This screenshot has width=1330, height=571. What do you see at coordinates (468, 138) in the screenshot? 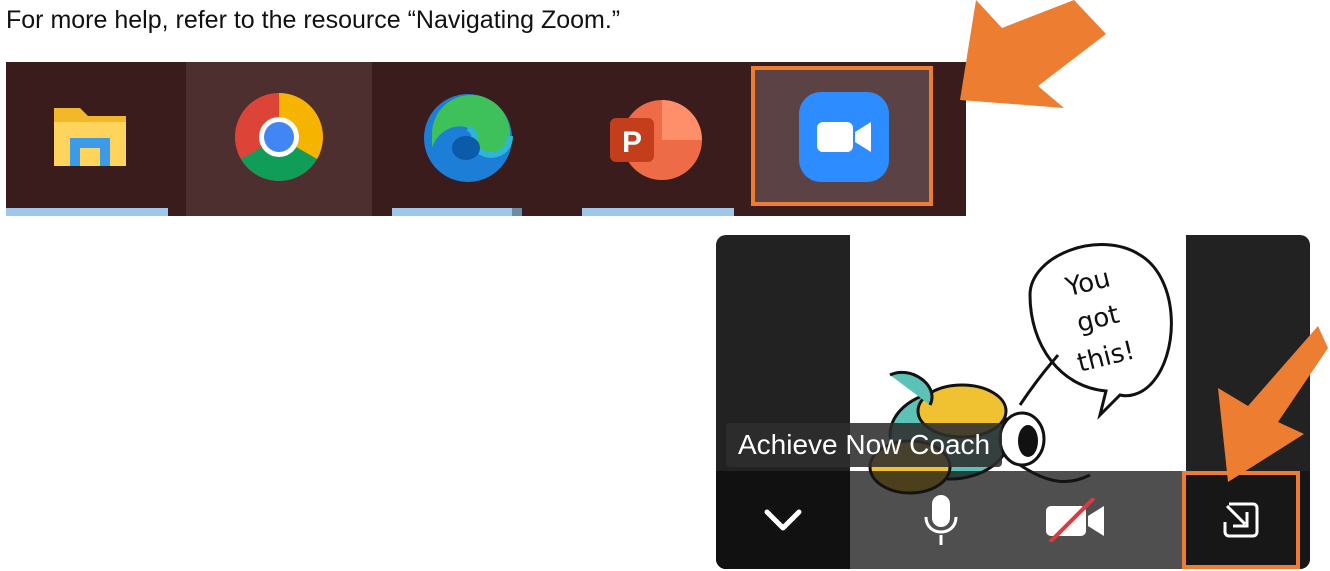
I see `edge-icon` at bounding box center [468, 138].